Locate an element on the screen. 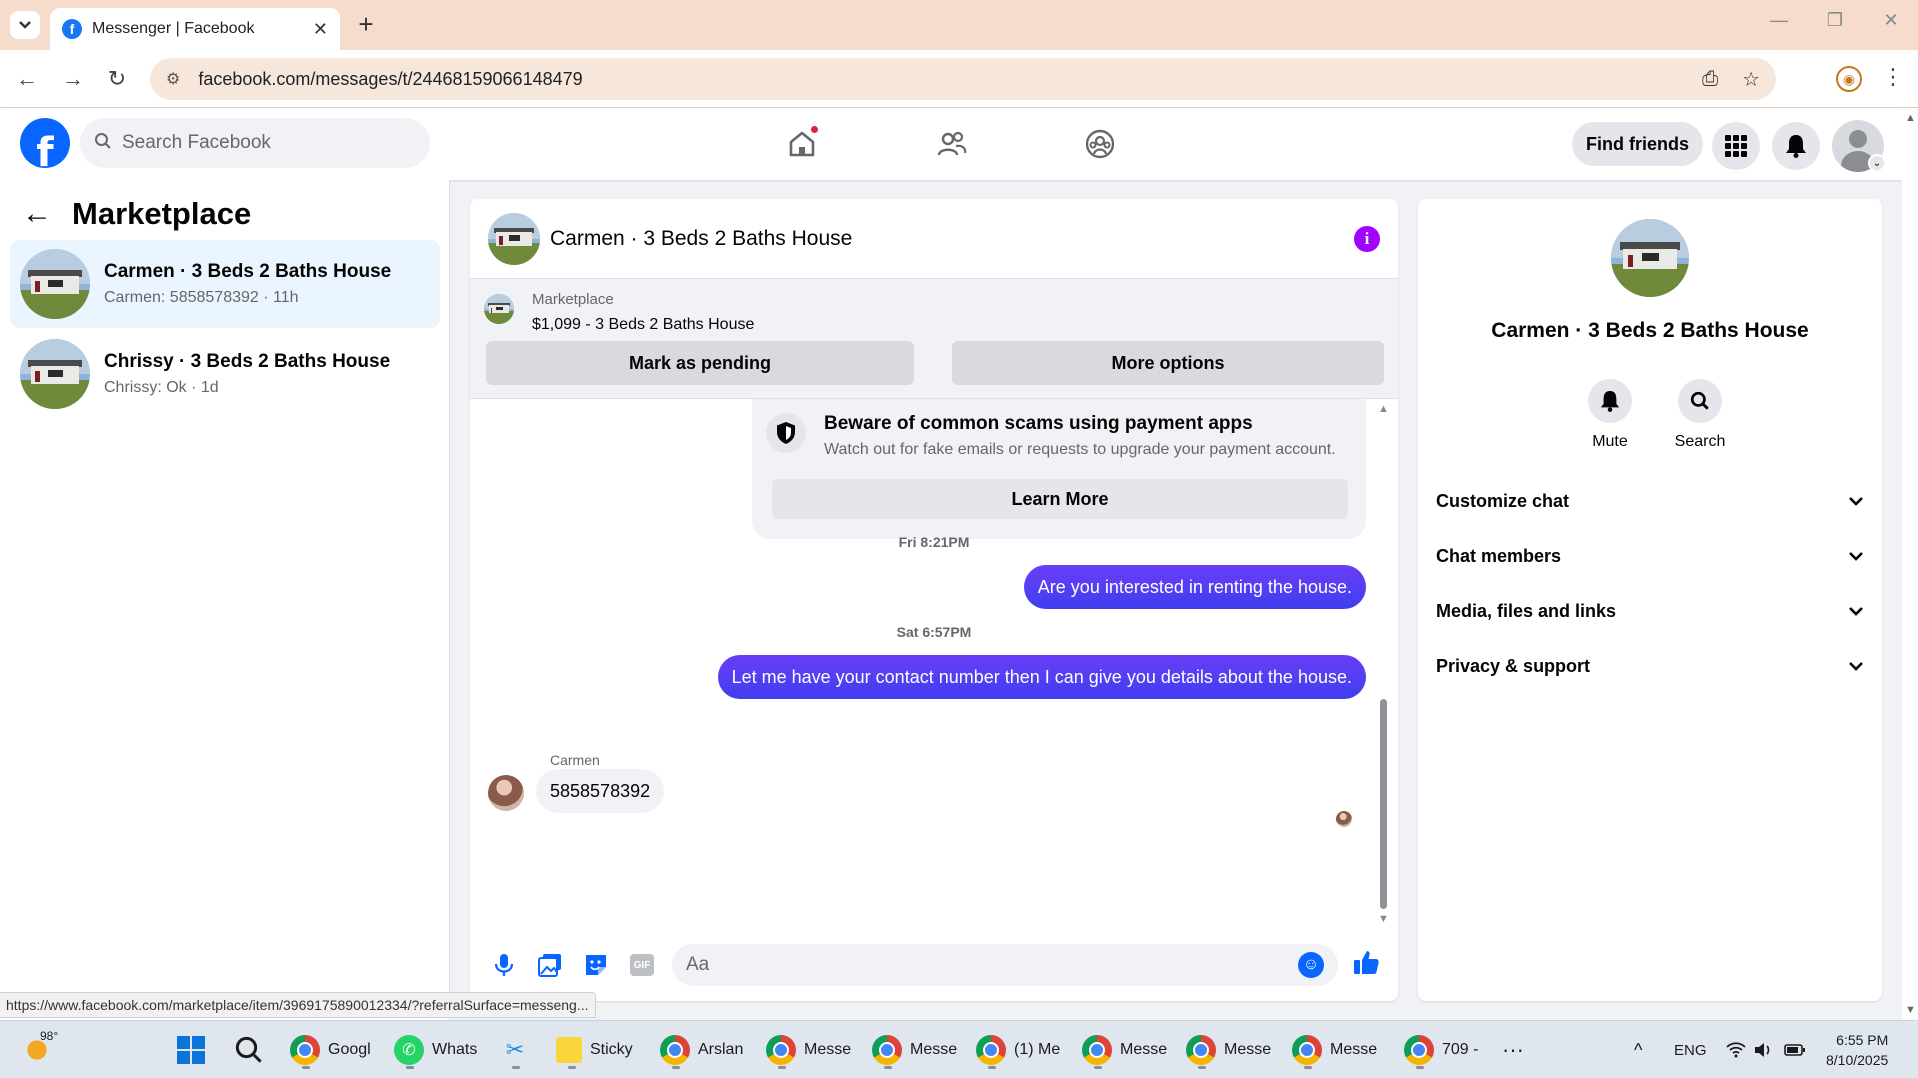 This screenshot has width=1918, height=1078. weather-widget: 98° is located at coordinates (40, 1050).